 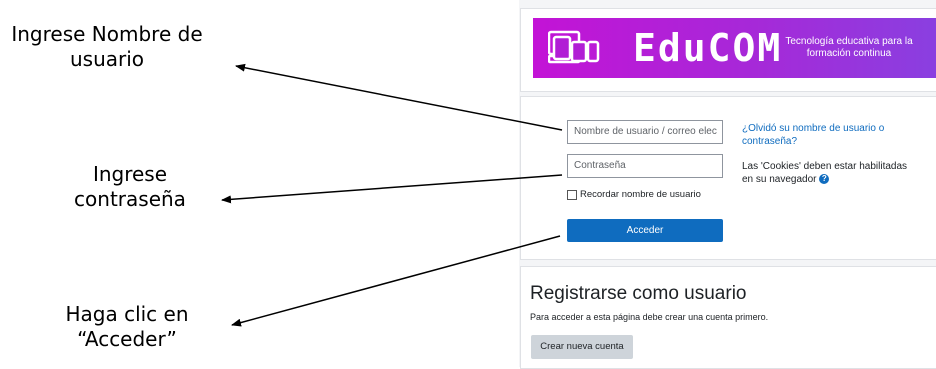 I want to click on arrow-username, so click(x=399, y=97).